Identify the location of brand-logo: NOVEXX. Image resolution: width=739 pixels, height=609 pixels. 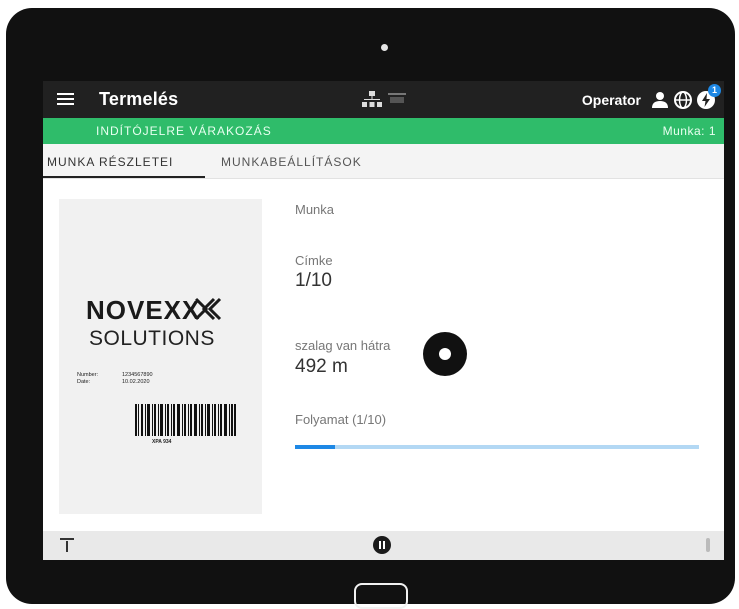
(143, 310).